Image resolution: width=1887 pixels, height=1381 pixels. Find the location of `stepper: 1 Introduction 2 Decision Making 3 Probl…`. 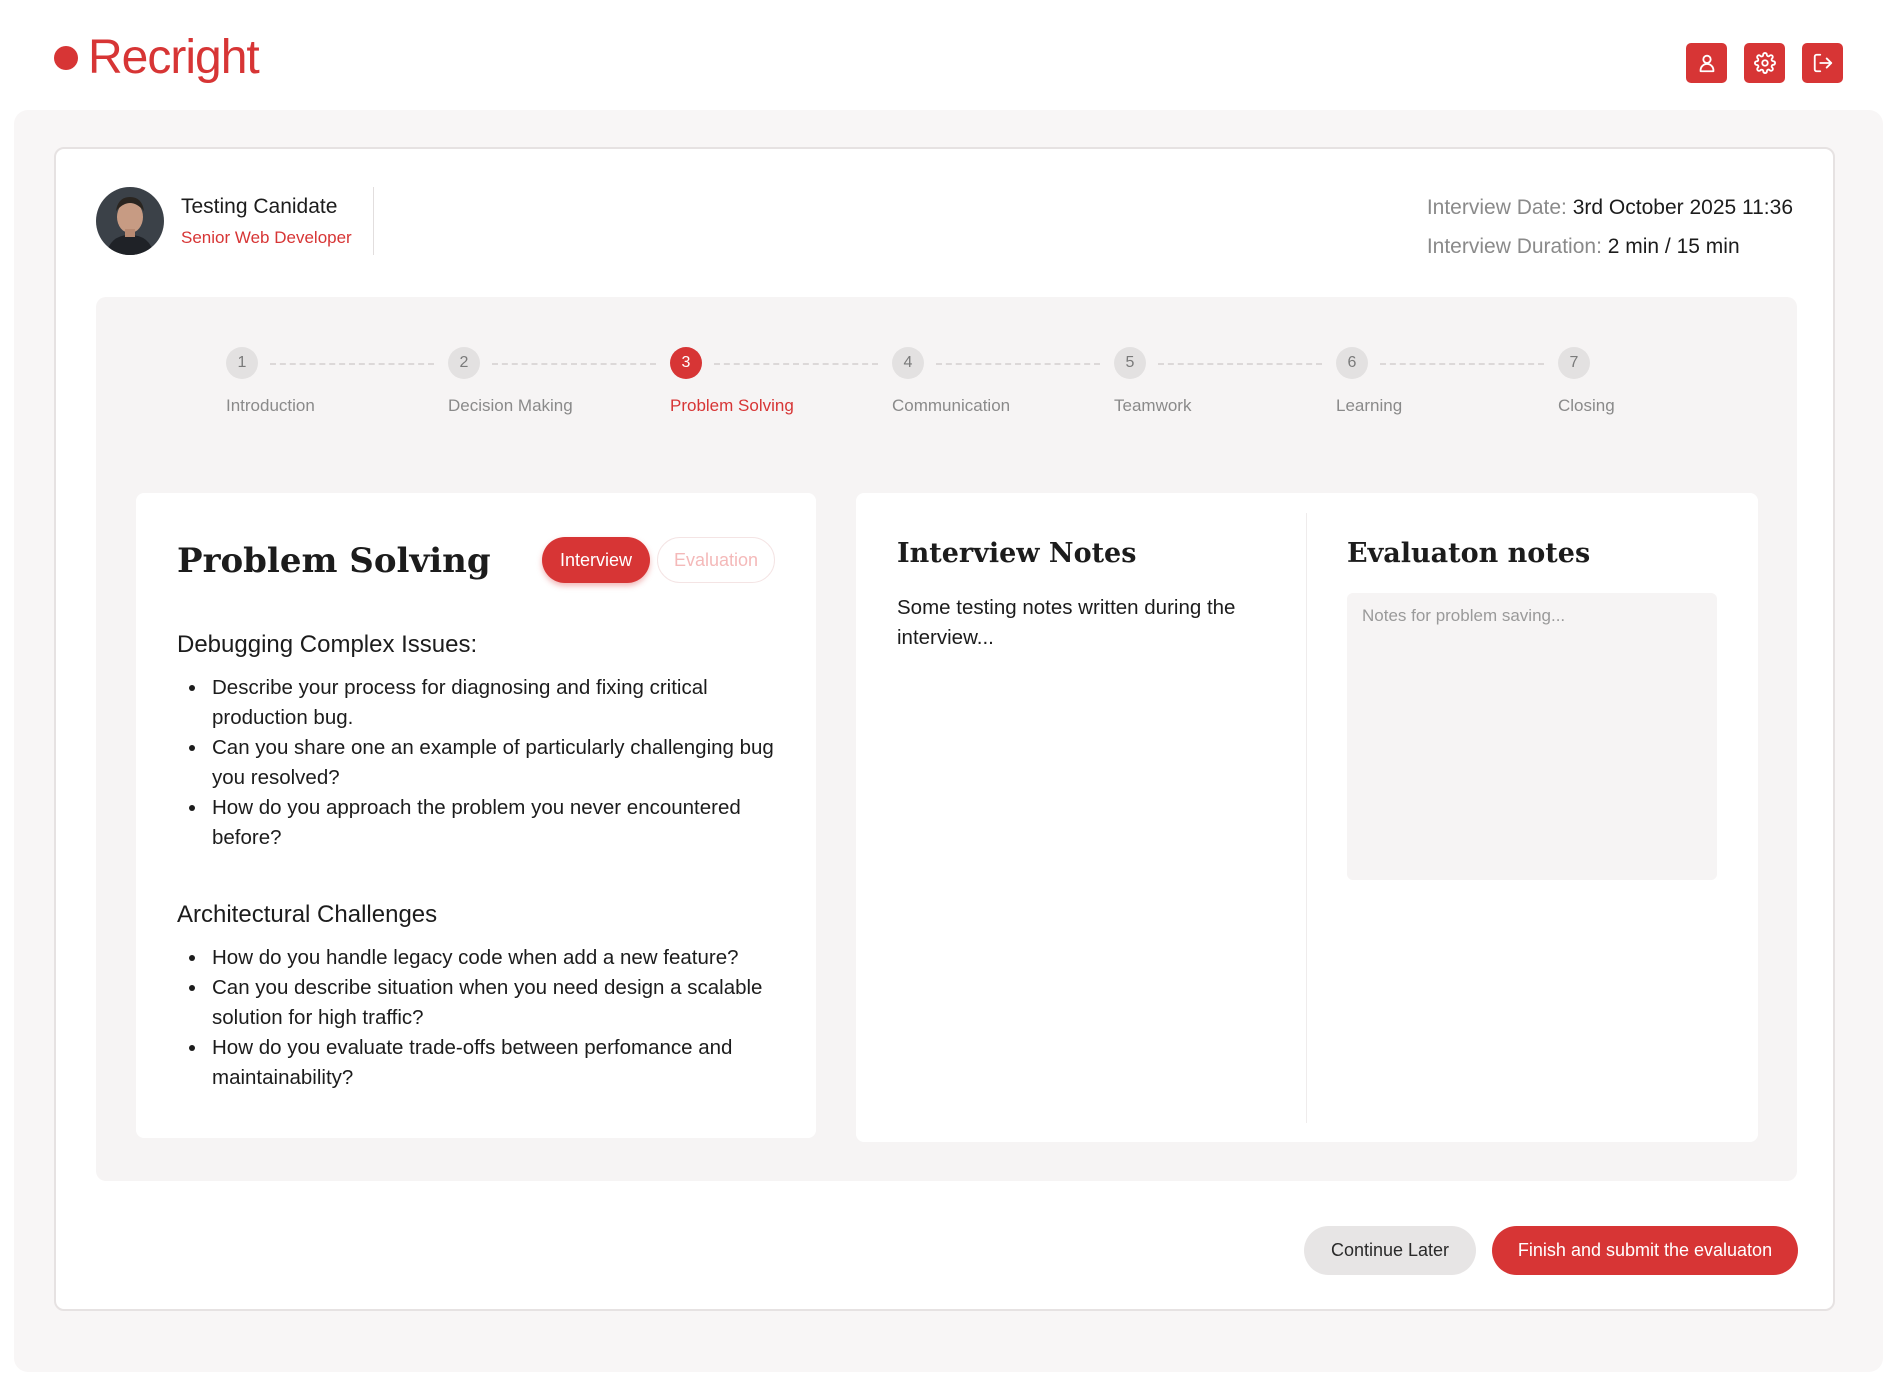

stepper: 1 Introduction 2 Decision Making 3 Probl… is located at coordinates (926, 387).